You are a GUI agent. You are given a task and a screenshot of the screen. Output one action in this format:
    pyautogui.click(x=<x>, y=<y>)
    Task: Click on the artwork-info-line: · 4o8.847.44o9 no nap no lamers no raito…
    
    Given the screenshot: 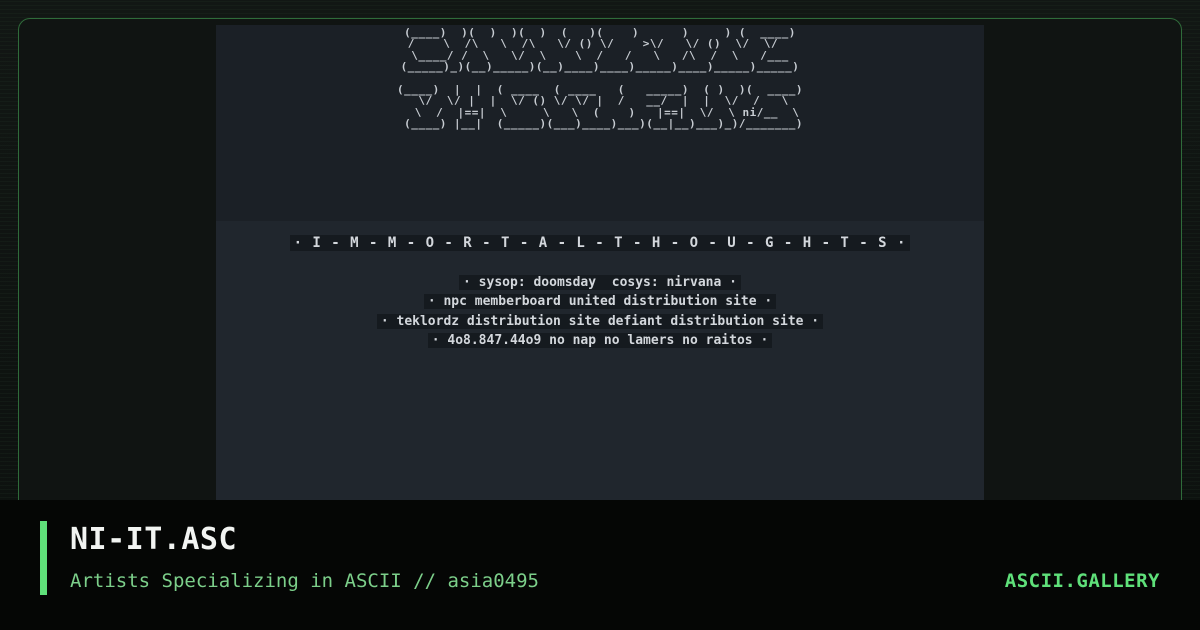 What is the action you would take?
    pyautogui.click(x=600, y=340)
    